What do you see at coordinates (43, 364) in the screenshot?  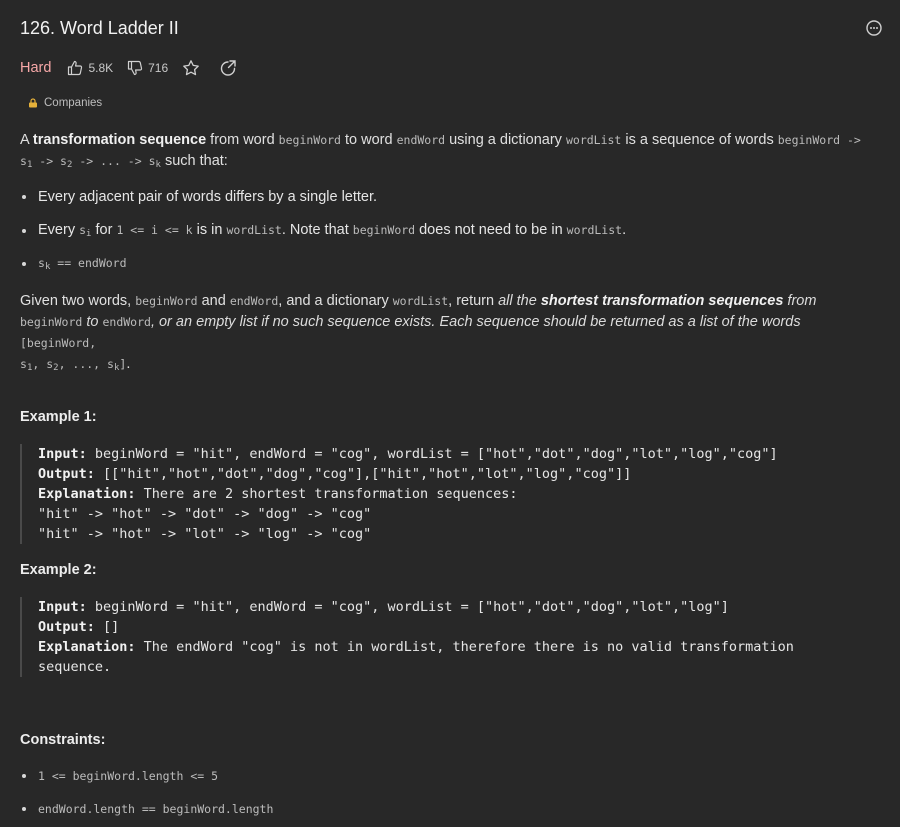 I see `inline-code: , s` at bounding box center [43, 364].